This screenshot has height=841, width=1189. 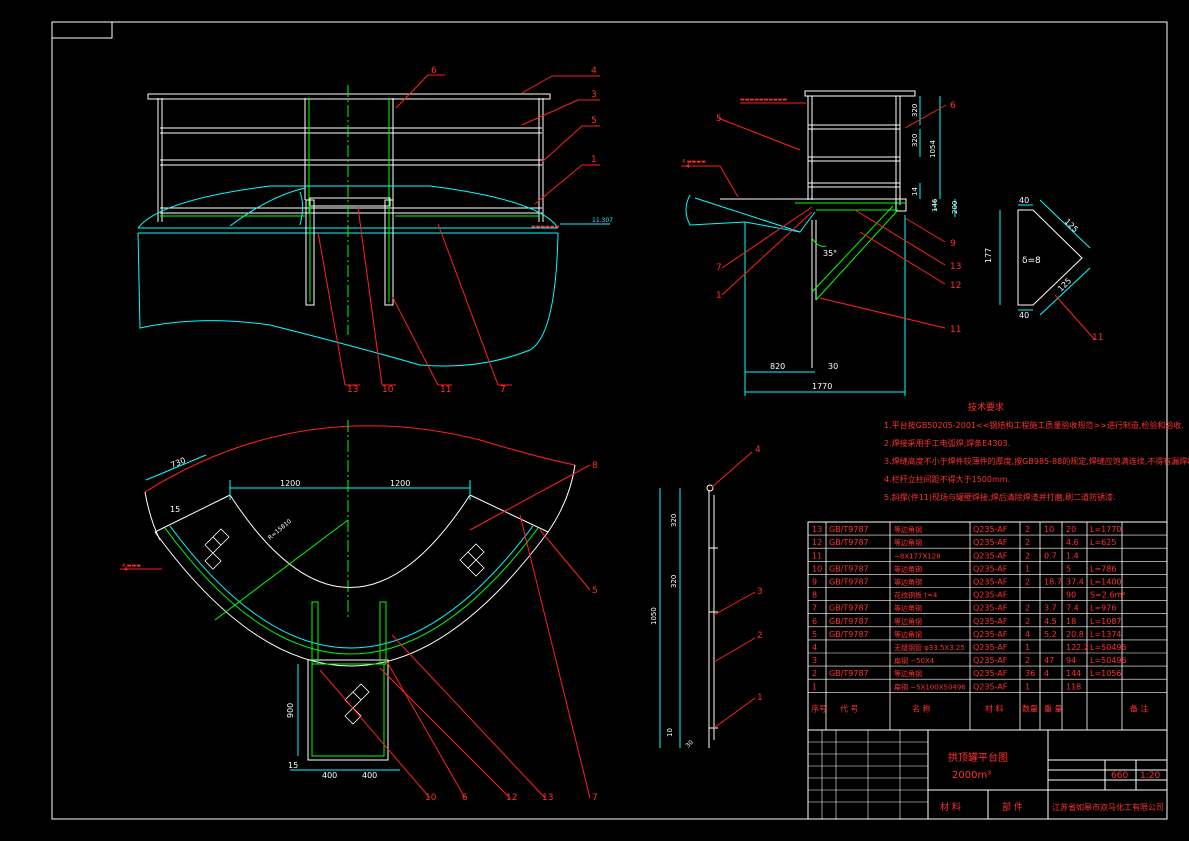 I want to click on bom-cell-total: 7.4, so click(x=1072, y=608).